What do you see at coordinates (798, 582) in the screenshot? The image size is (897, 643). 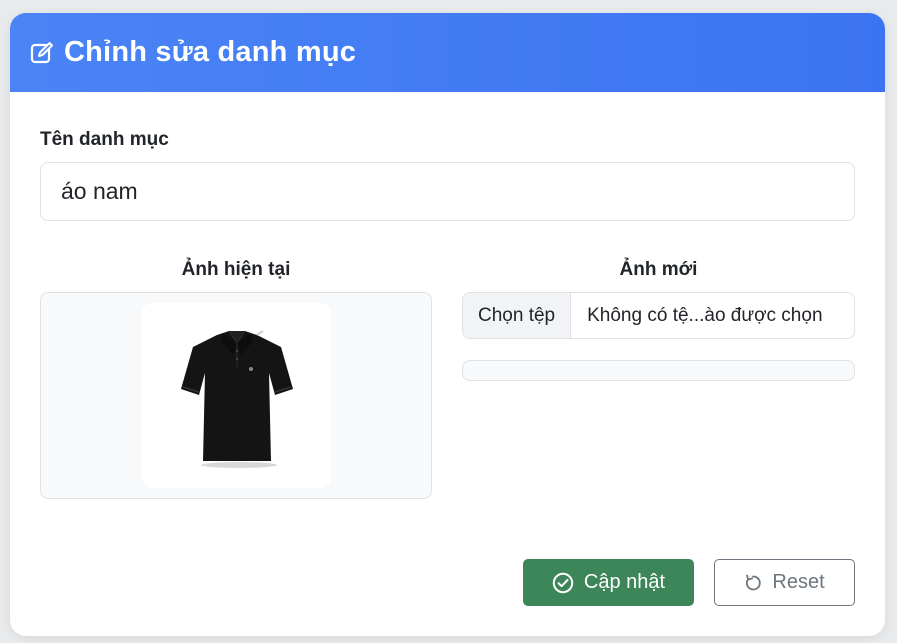 I see `reset-button-label: Reset` at bounding box center [798, 582].